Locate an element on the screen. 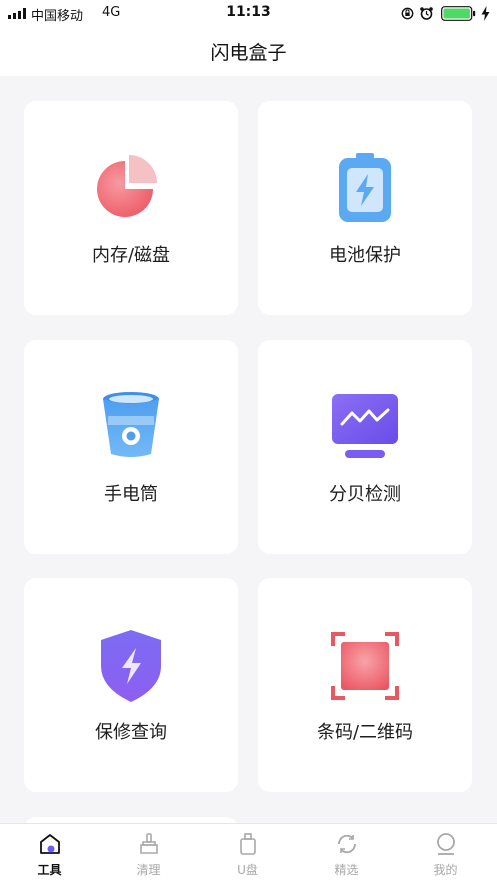  charging-bolt-icon is located at coordinates (485, 13).